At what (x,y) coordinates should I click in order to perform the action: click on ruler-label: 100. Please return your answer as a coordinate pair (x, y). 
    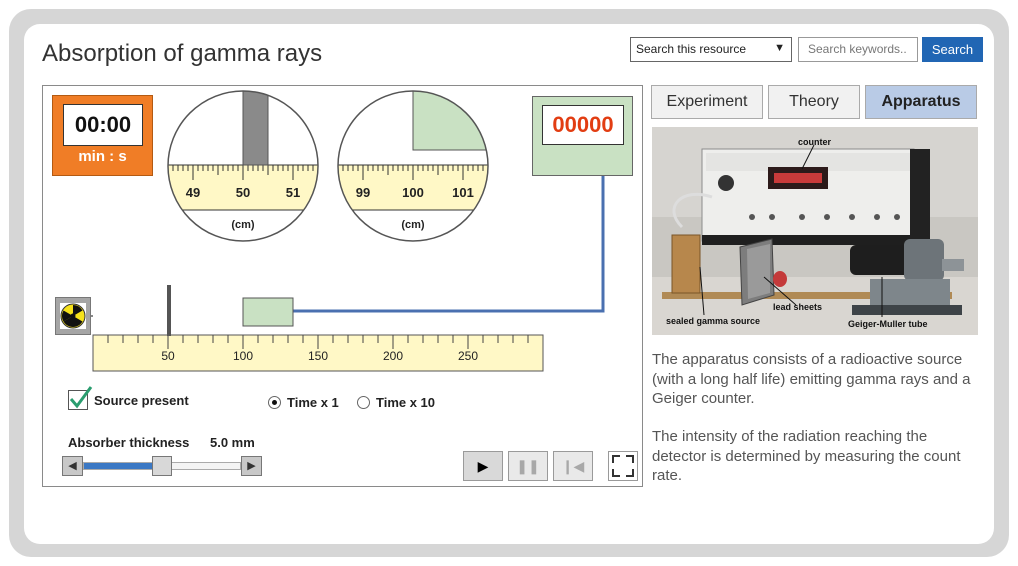
    Looking at the image, I should click on (243, 356).